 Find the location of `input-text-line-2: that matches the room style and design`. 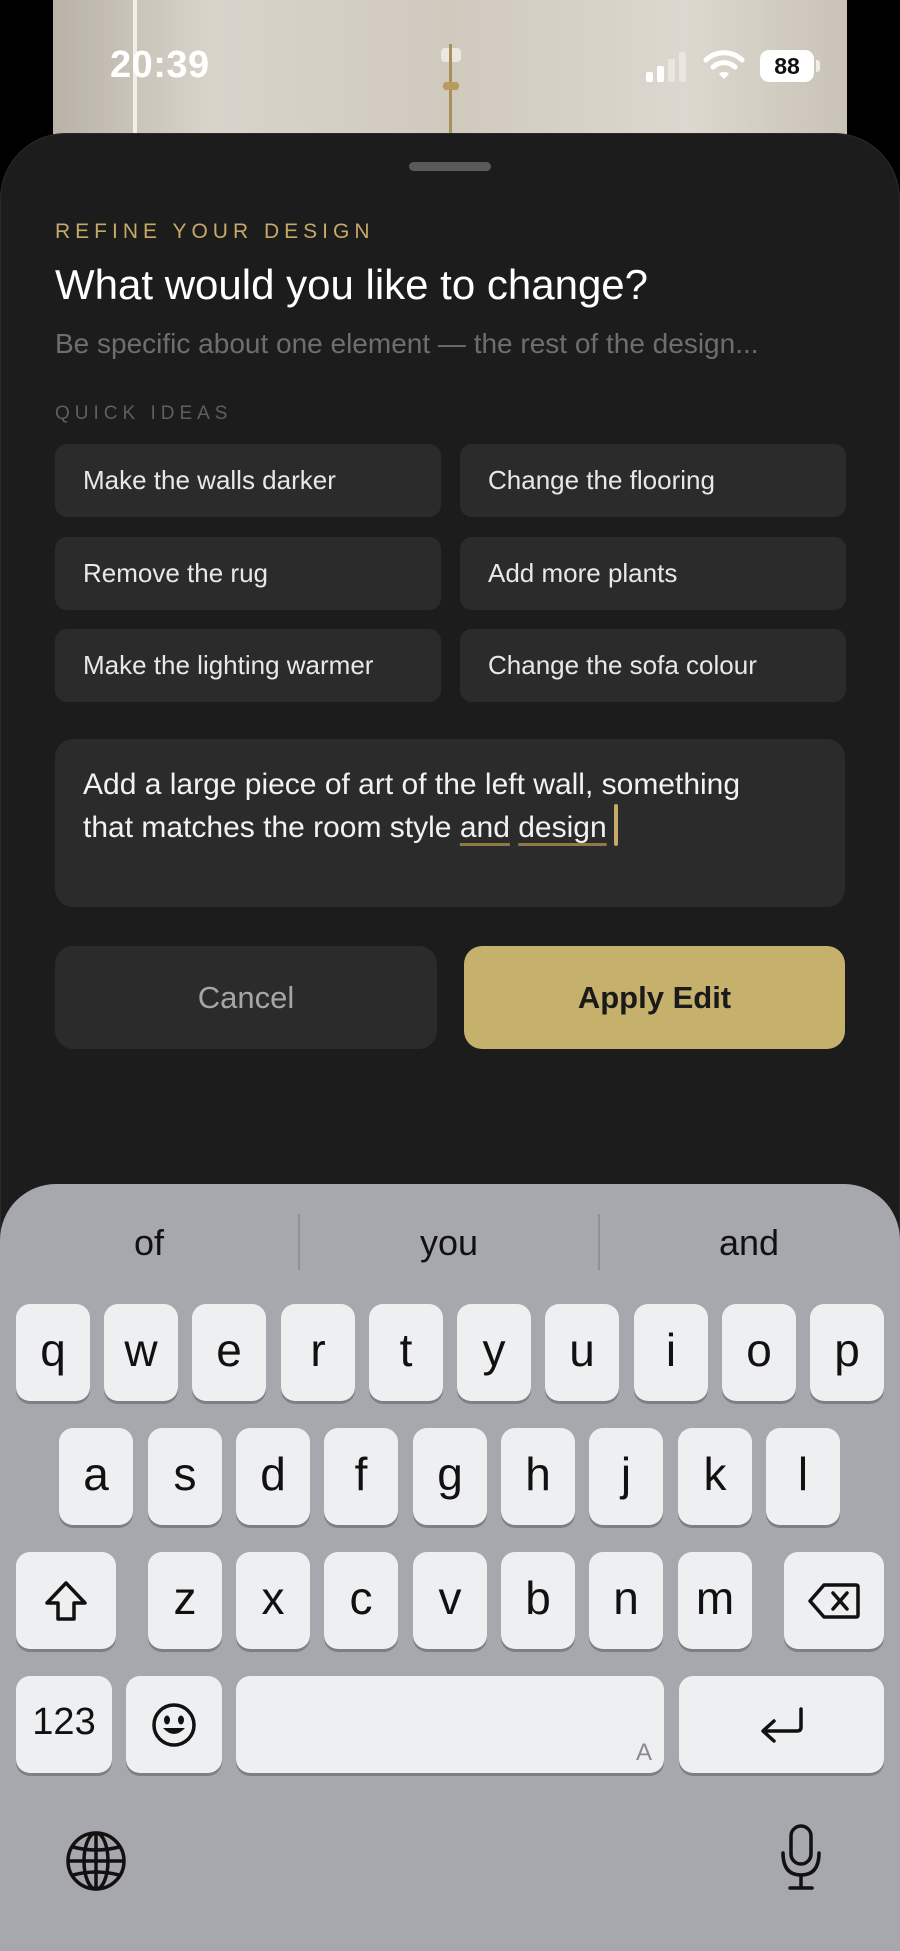

input-text-line-2: that matches the room style and design is located at coordinates (350, 825).